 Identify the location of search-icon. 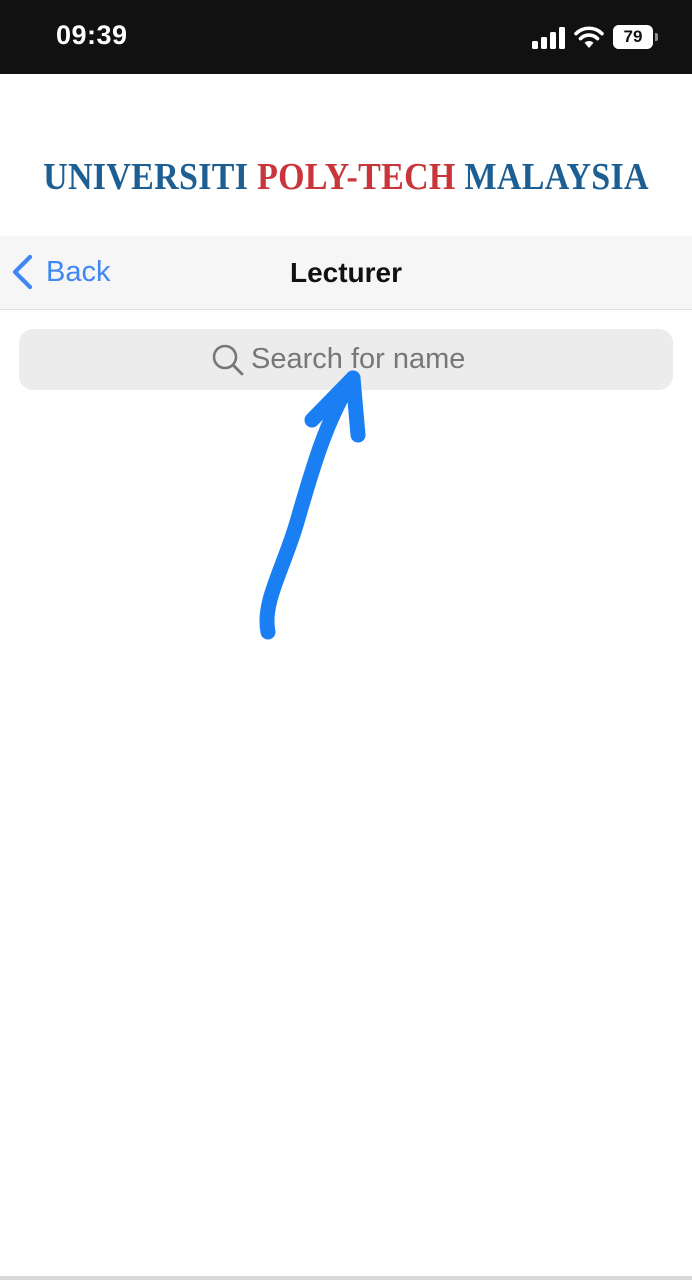
(228, 359).